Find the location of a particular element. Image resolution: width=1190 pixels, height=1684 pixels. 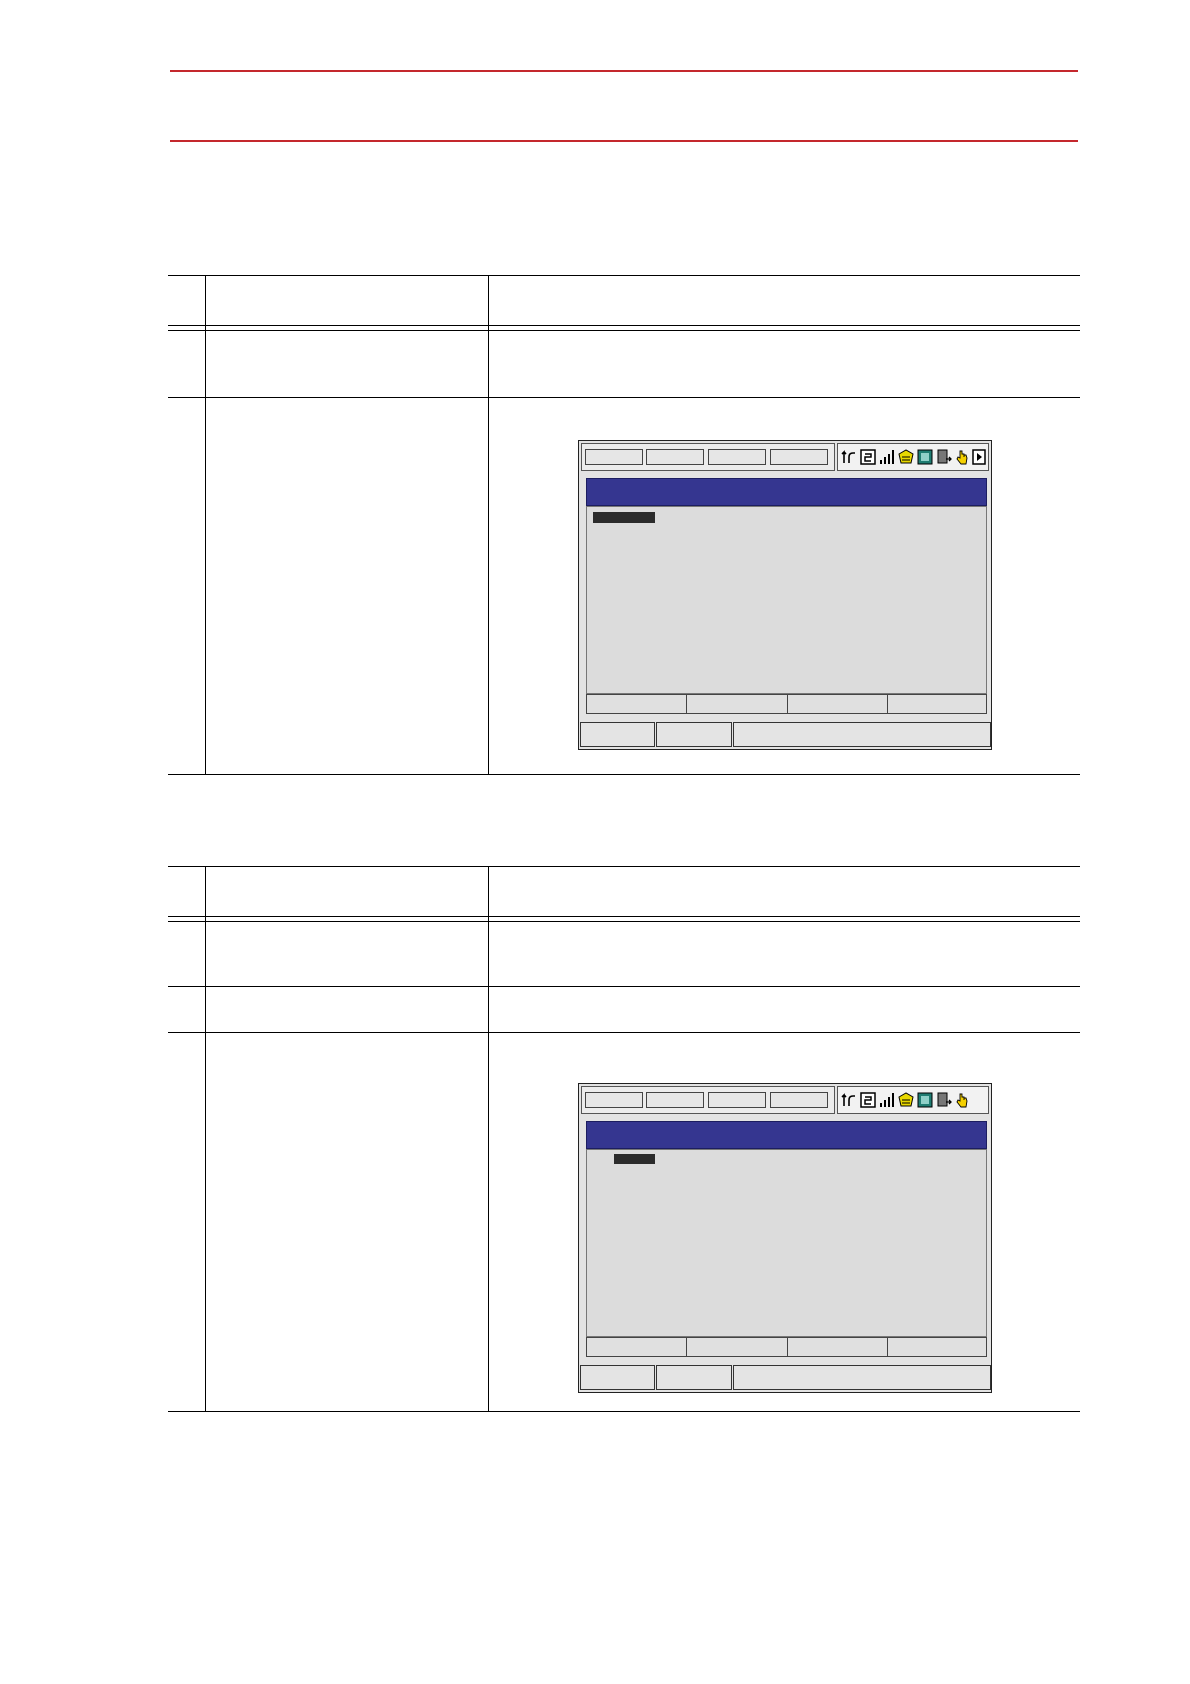

header-rule-top is located at coordinates (624, 71).